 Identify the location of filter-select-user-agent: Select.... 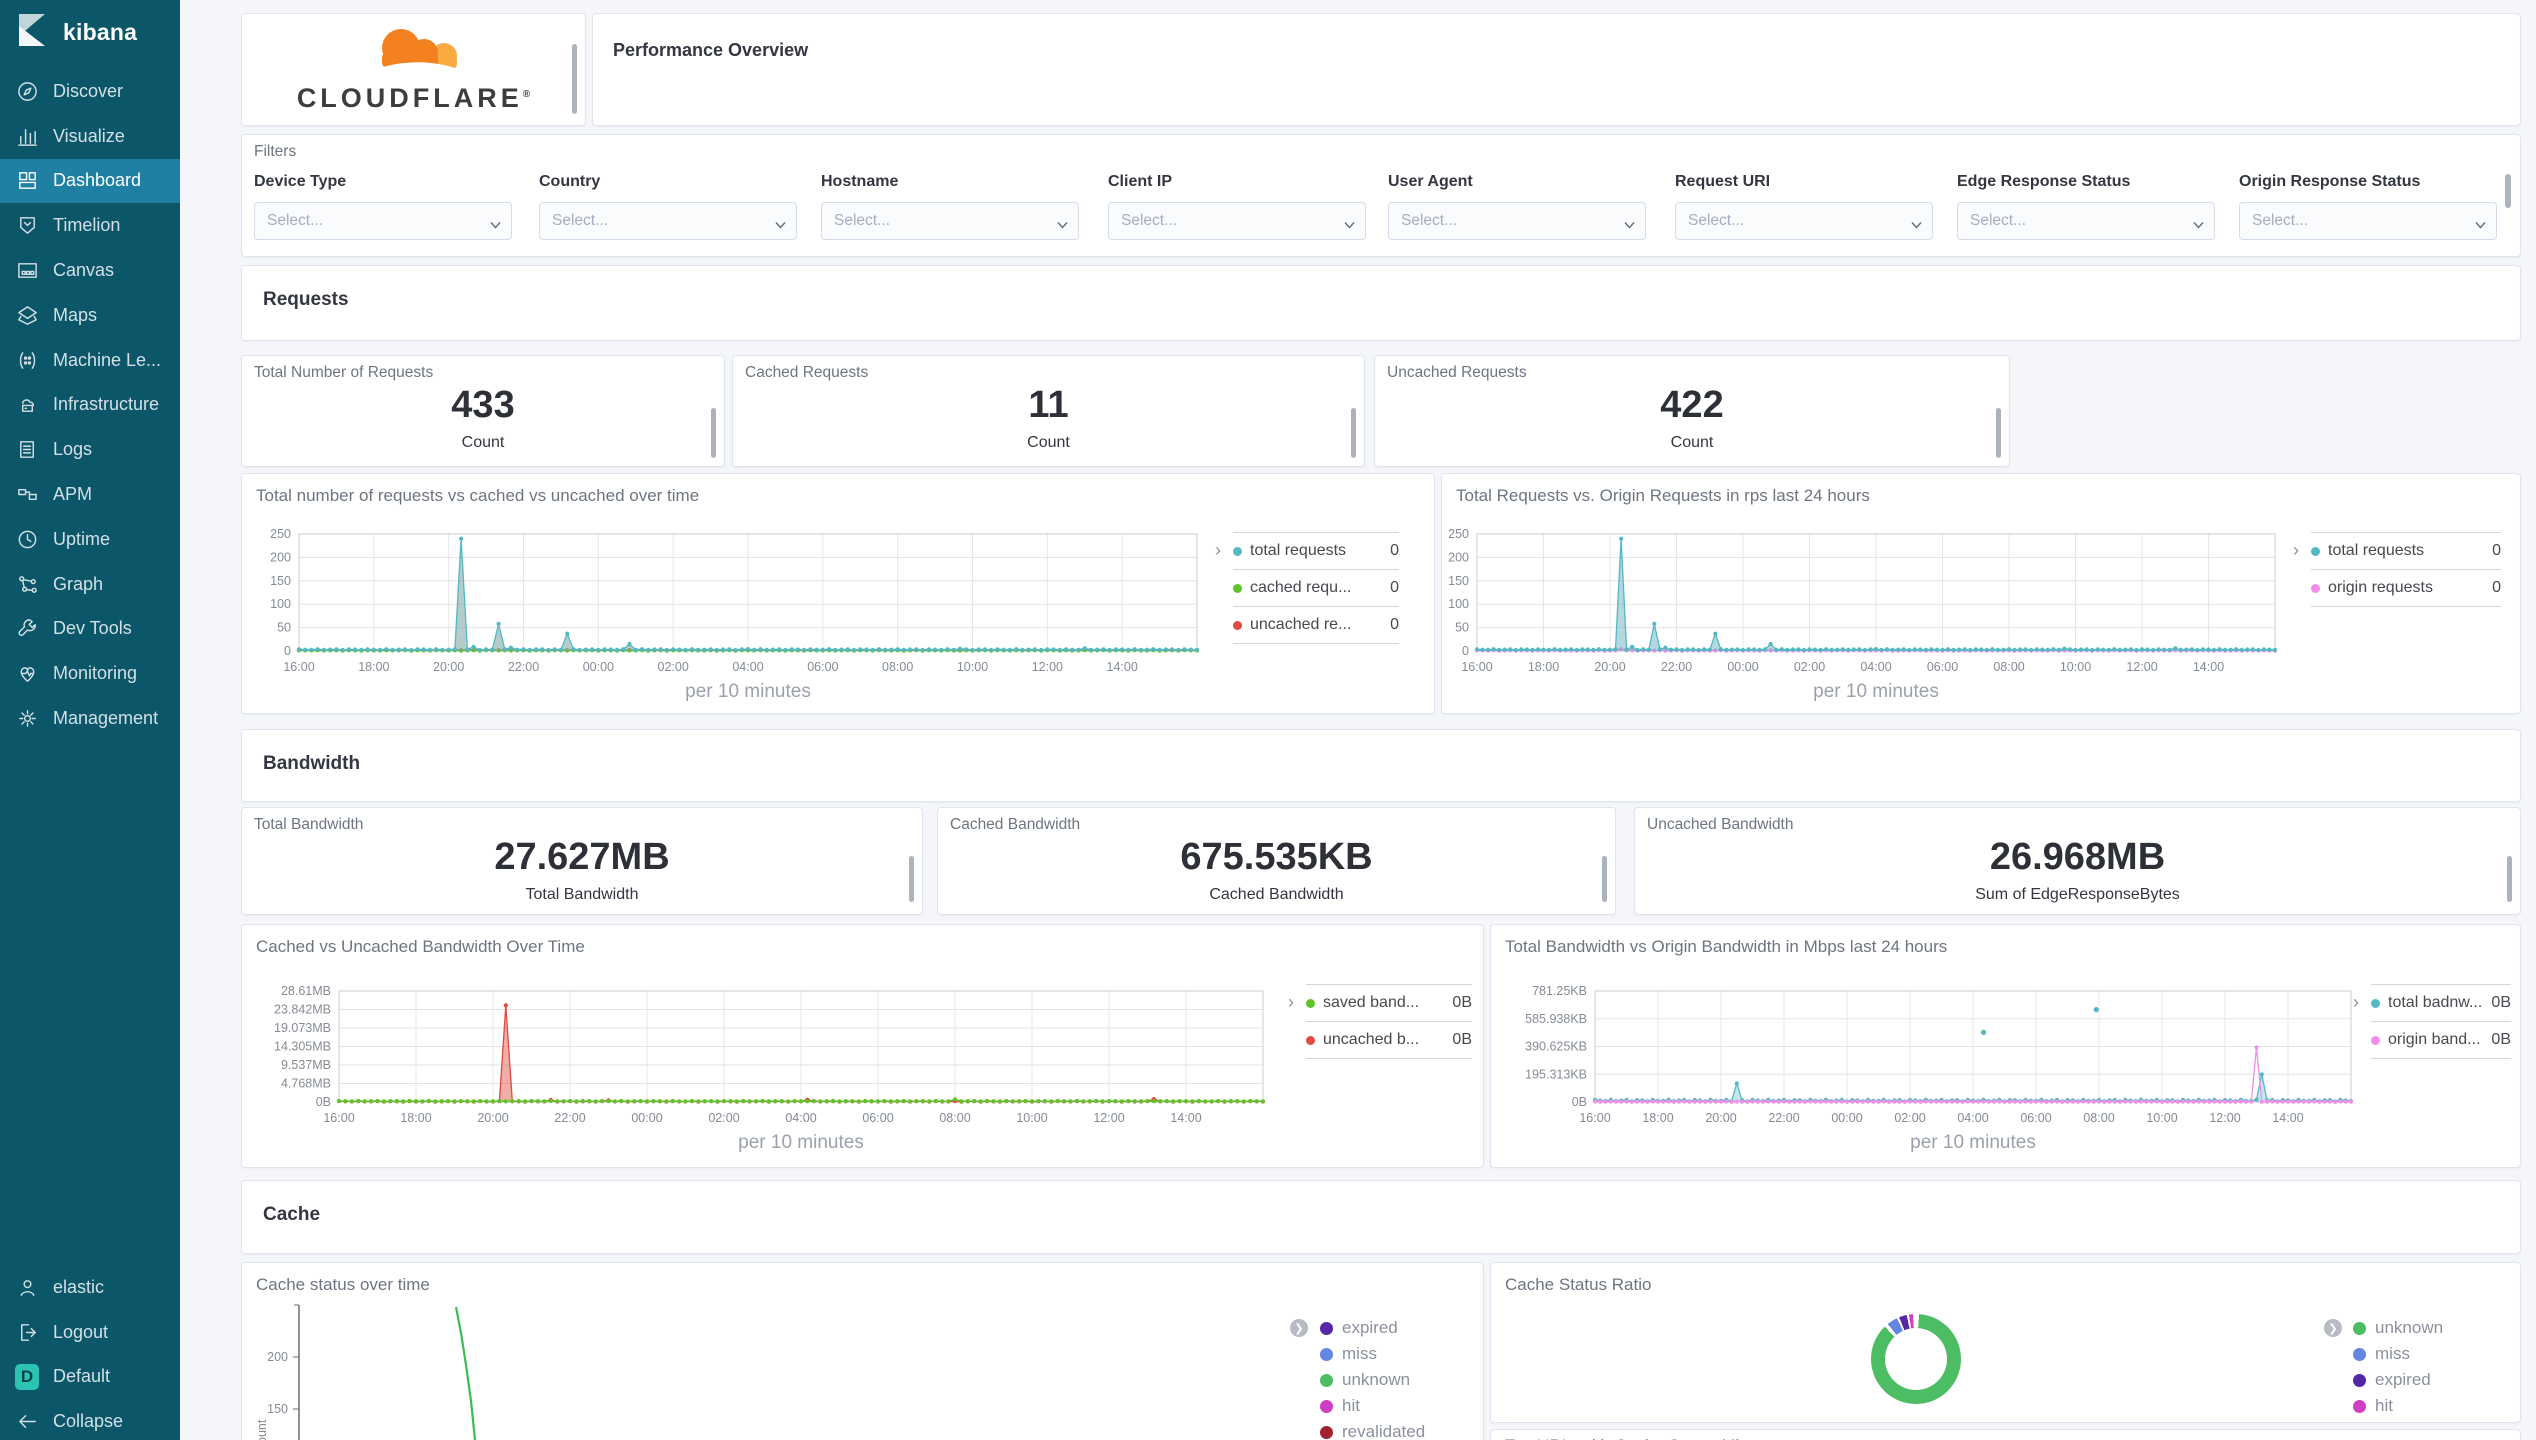
(1517, 221).